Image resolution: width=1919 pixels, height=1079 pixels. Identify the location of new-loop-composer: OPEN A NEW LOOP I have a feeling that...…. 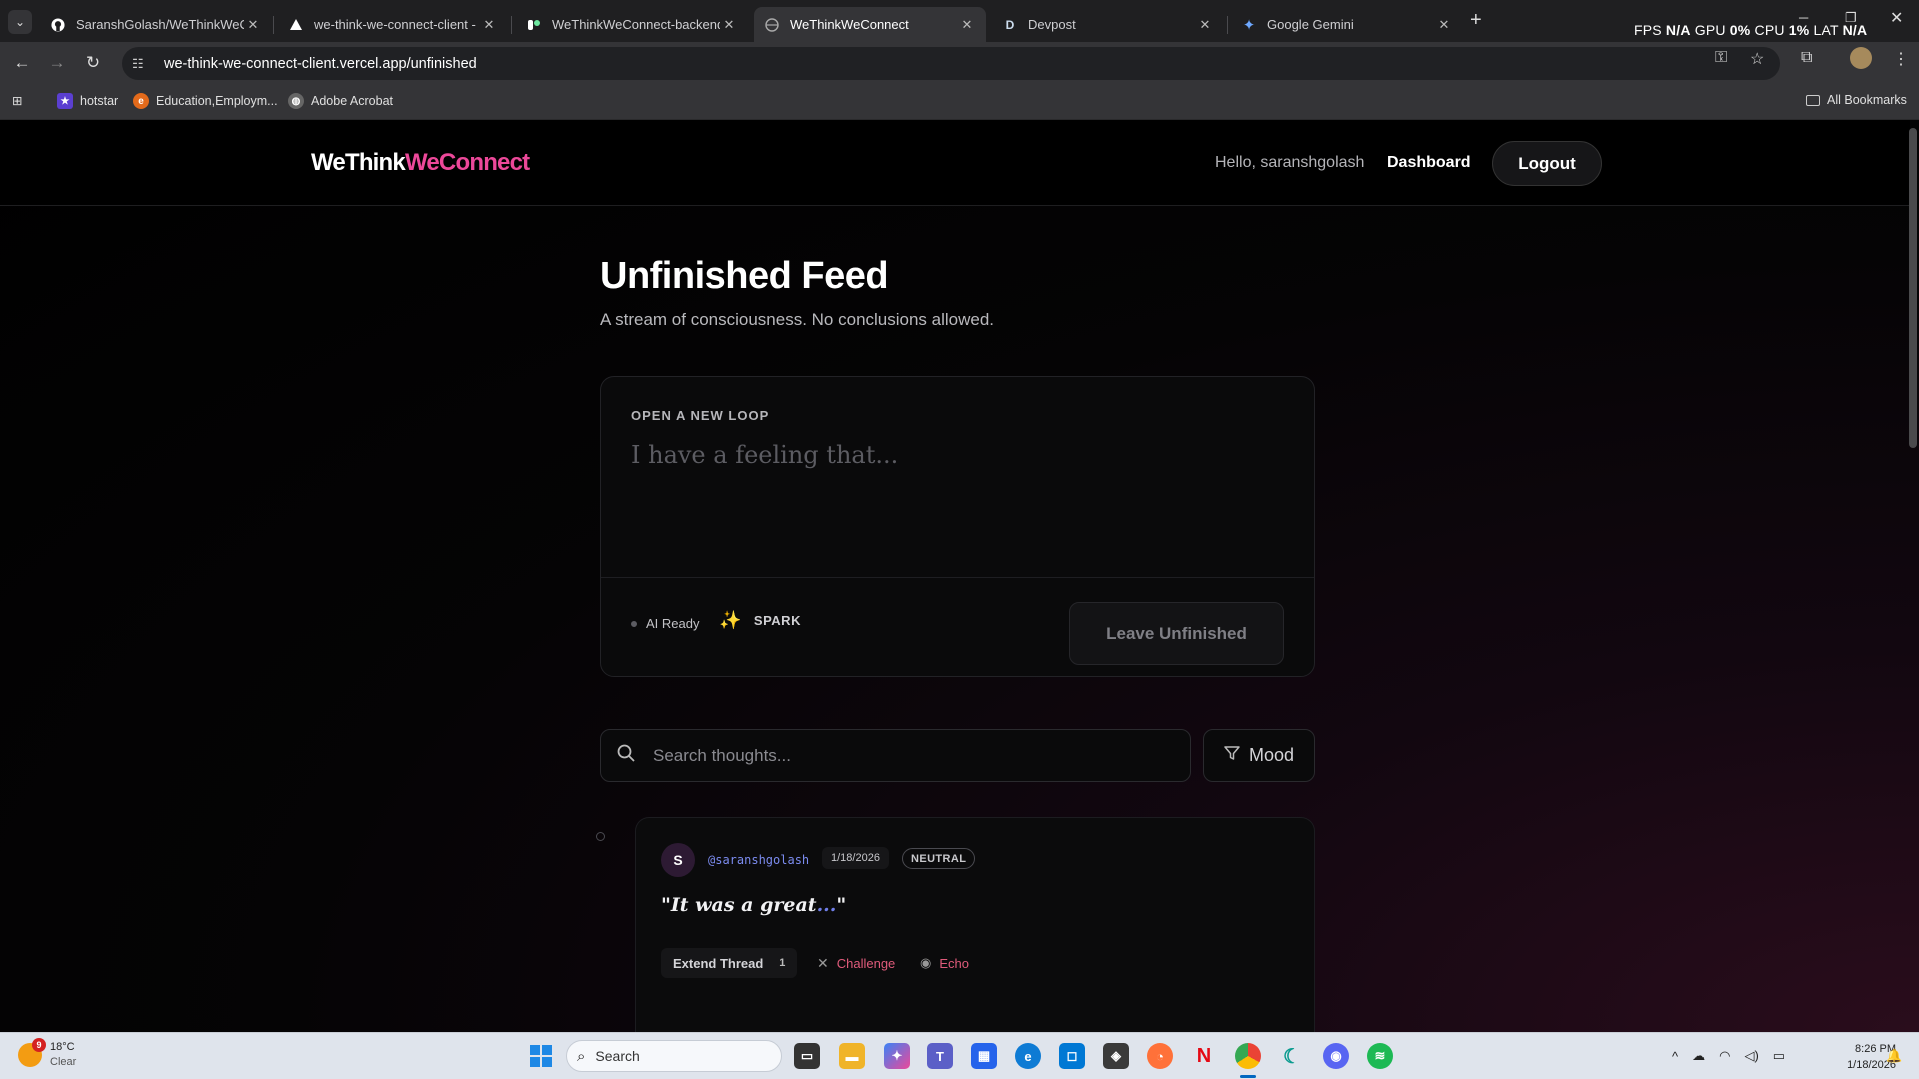
(957, 526).